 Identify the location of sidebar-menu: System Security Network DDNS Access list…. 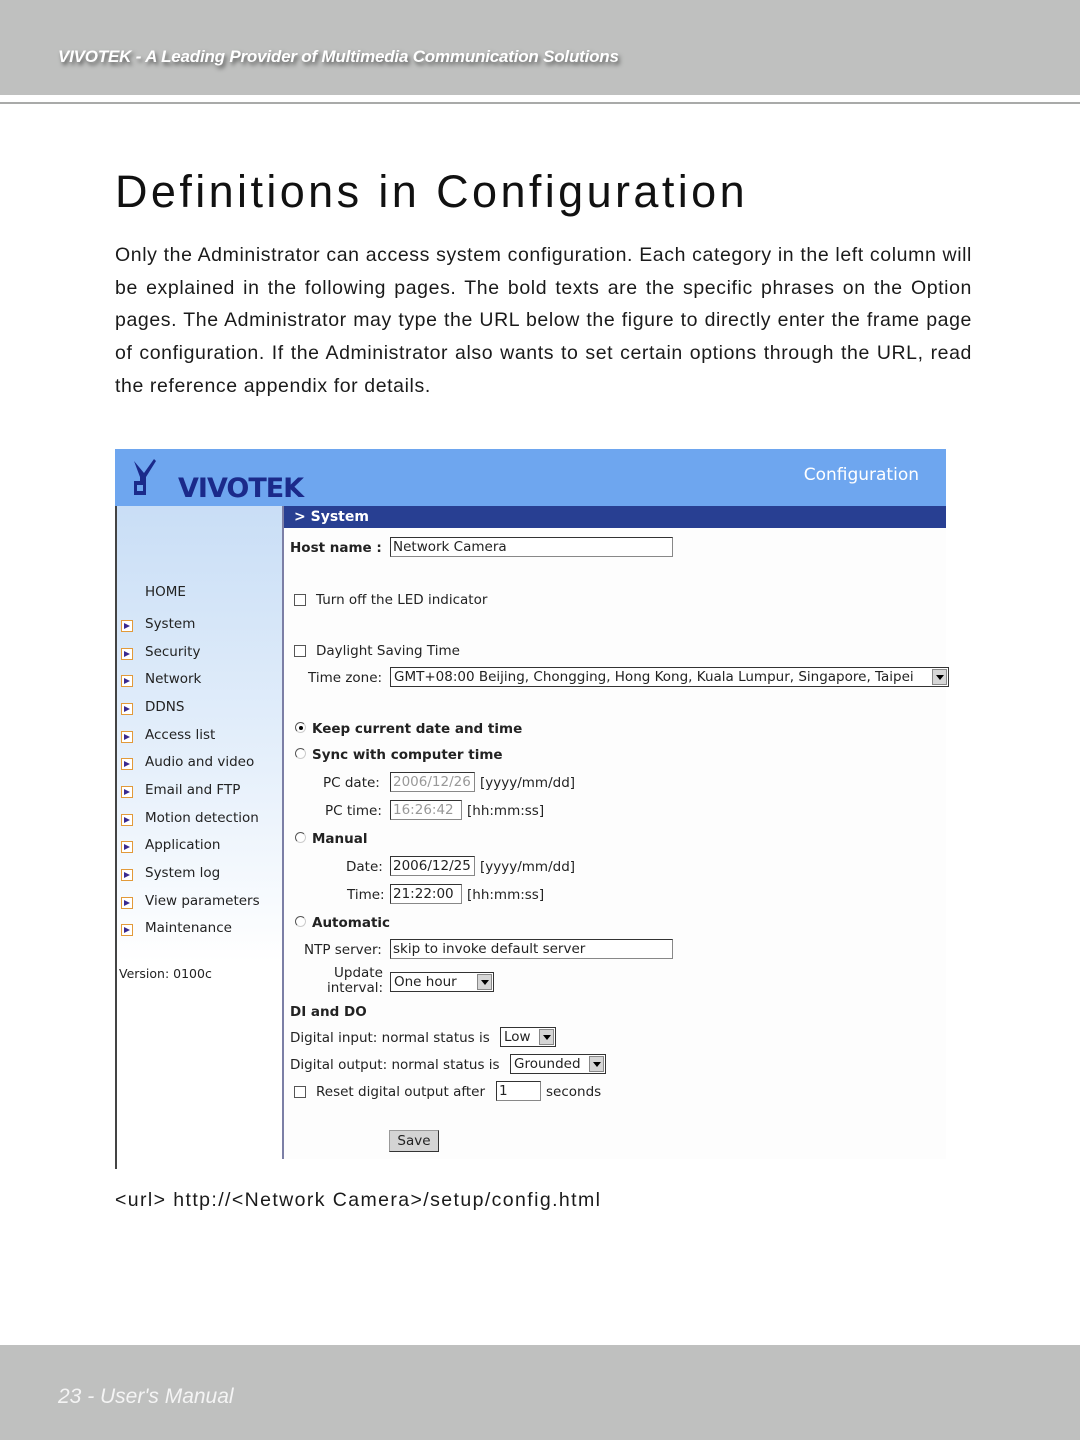
(190, 776).